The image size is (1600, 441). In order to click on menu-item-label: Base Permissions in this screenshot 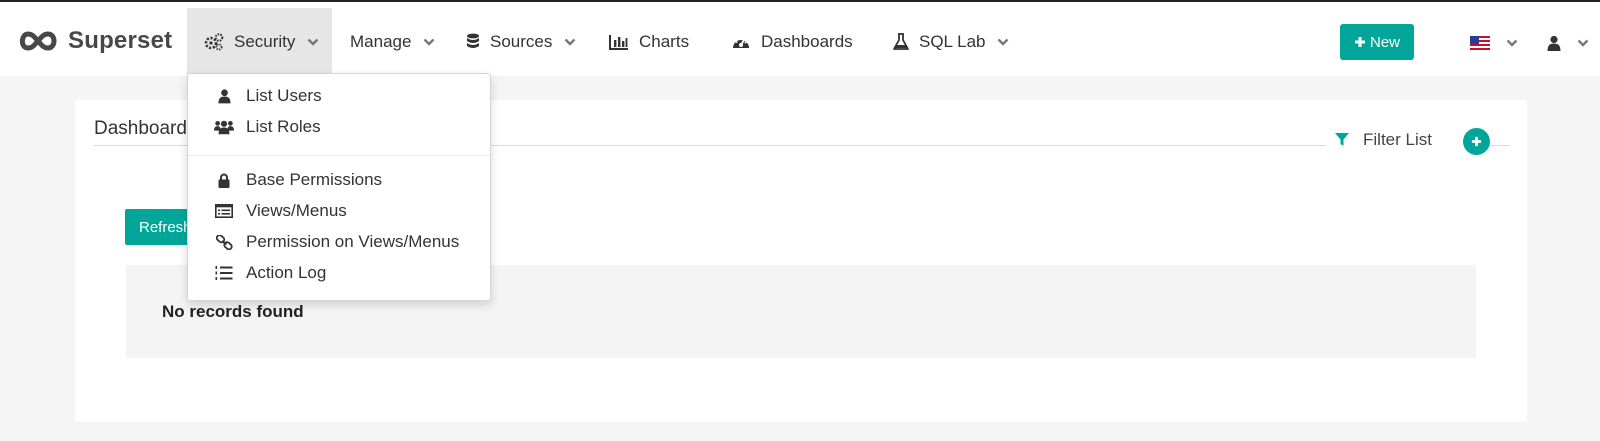, I will do `click(314, 179)`.